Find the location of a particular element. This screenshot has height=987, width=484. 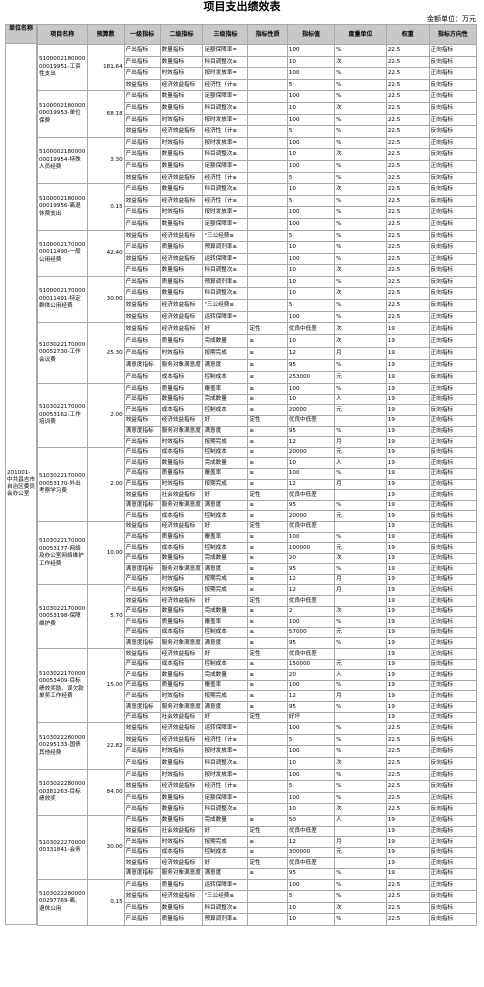

value-cell: 100 is located at coordinates (311, 224).